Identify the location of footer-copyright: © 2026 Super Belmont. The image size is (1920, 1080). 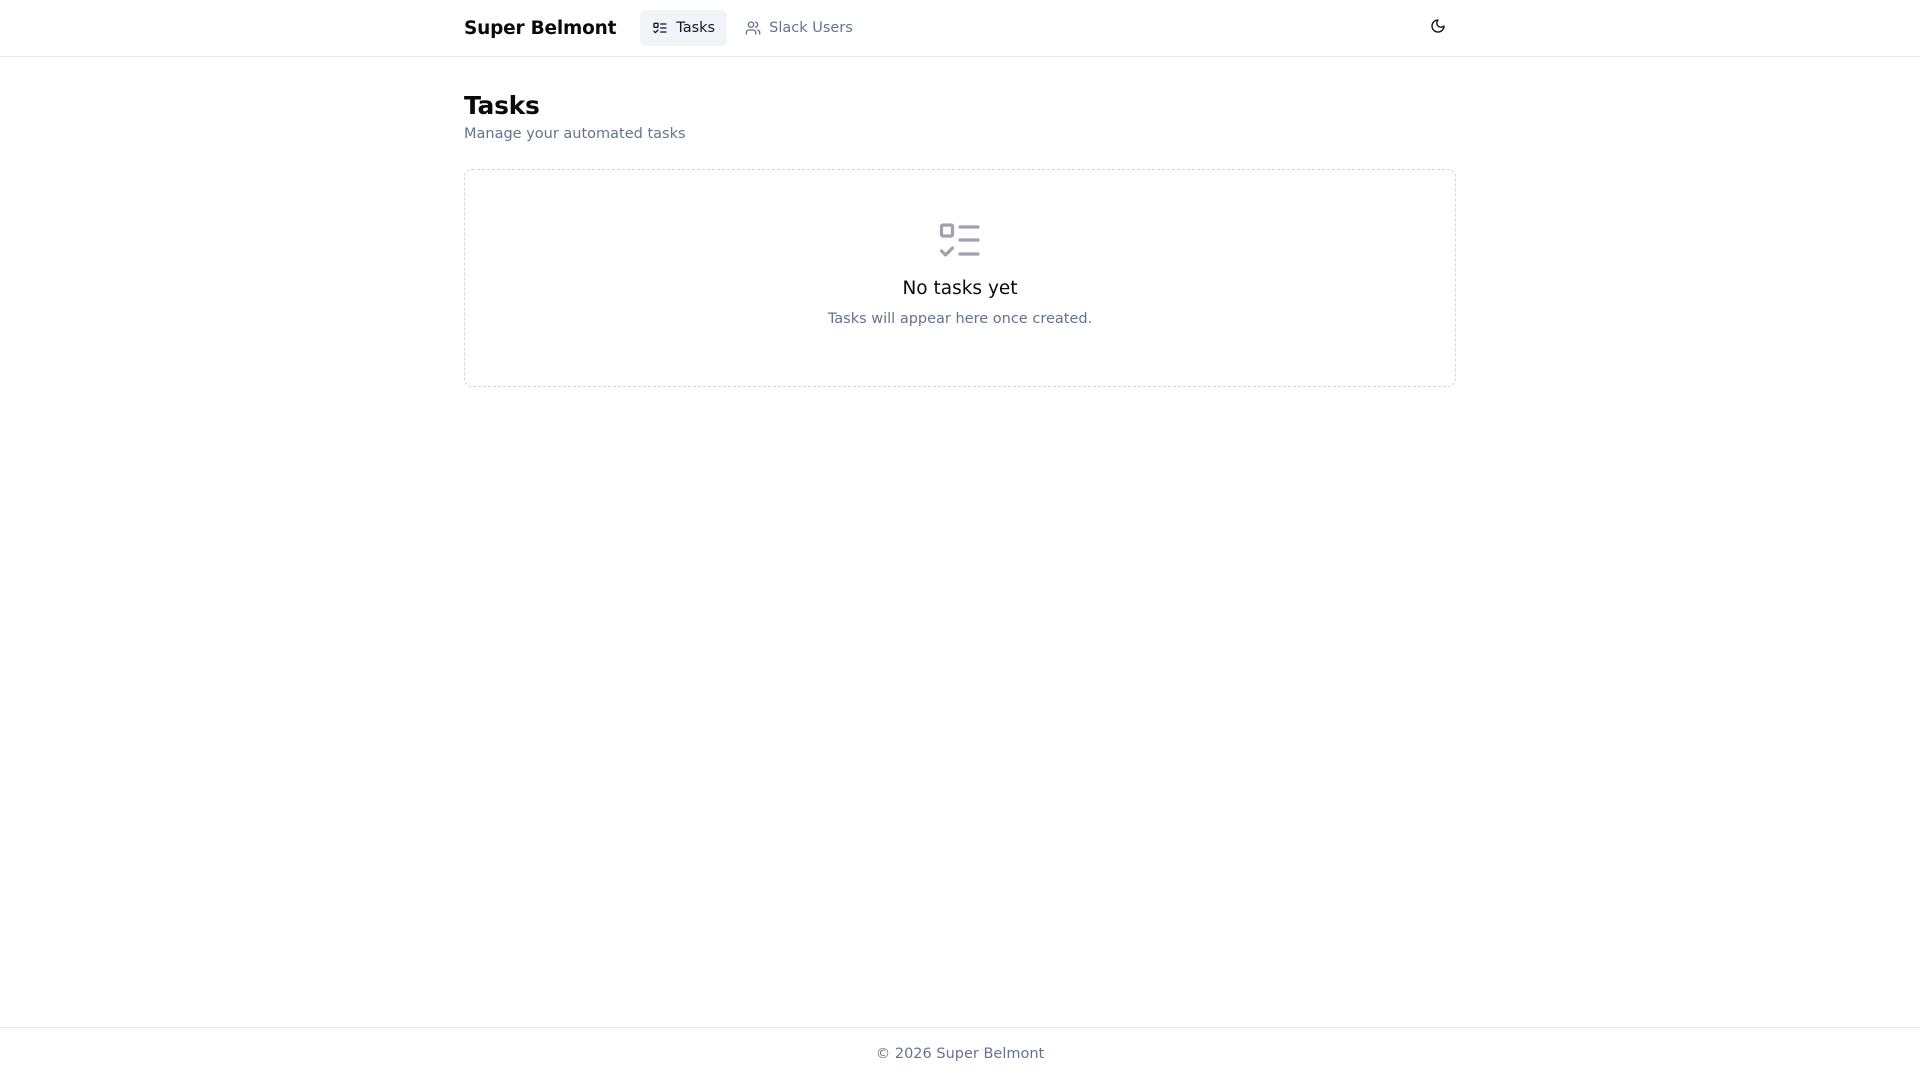
(960, 1054).